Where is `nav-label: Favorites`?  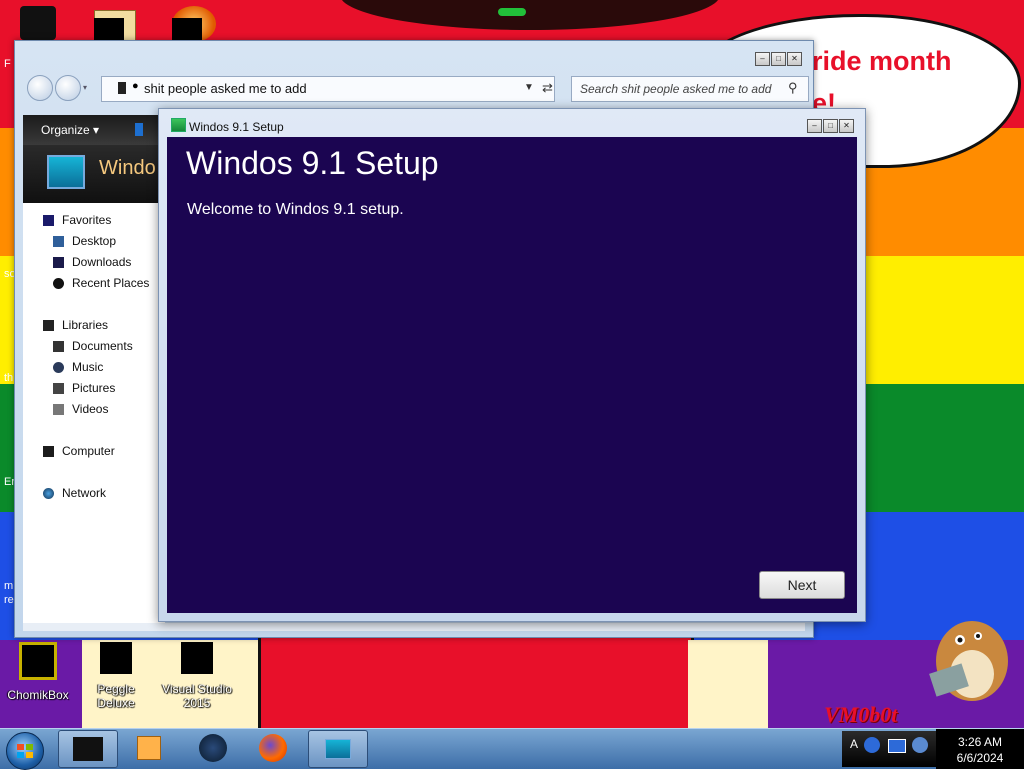 nav-label: Favorites is located at coordinates (87, 220).